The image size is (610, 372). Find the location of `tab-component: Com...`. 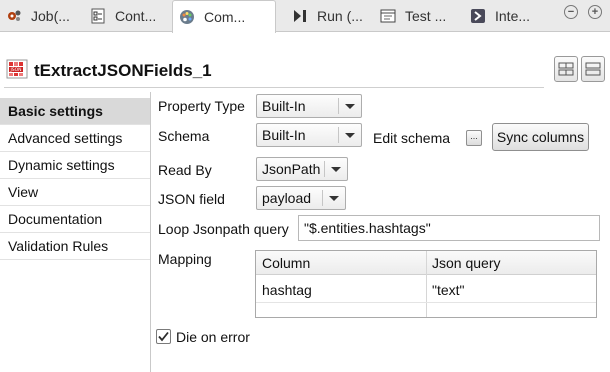

tab-component: Com... is located at coordinates (224, 16).